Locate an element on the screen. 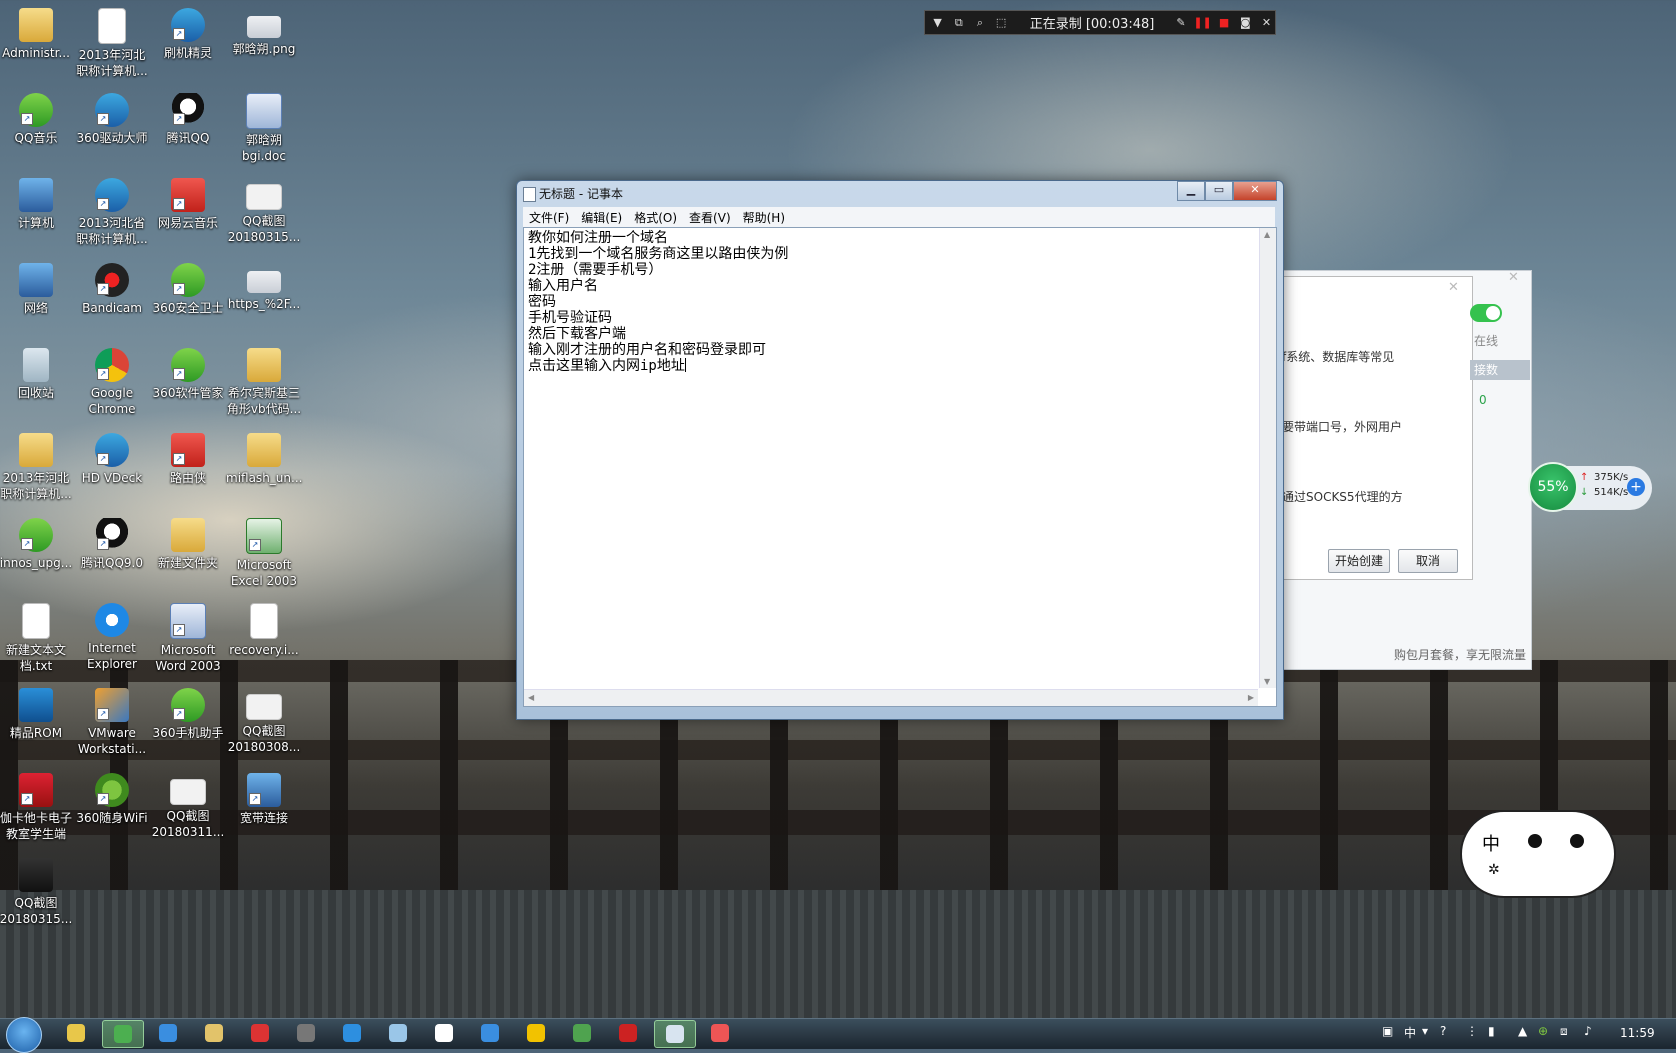  desktop-icon: 回收站 is located at coordinates (37, 372).